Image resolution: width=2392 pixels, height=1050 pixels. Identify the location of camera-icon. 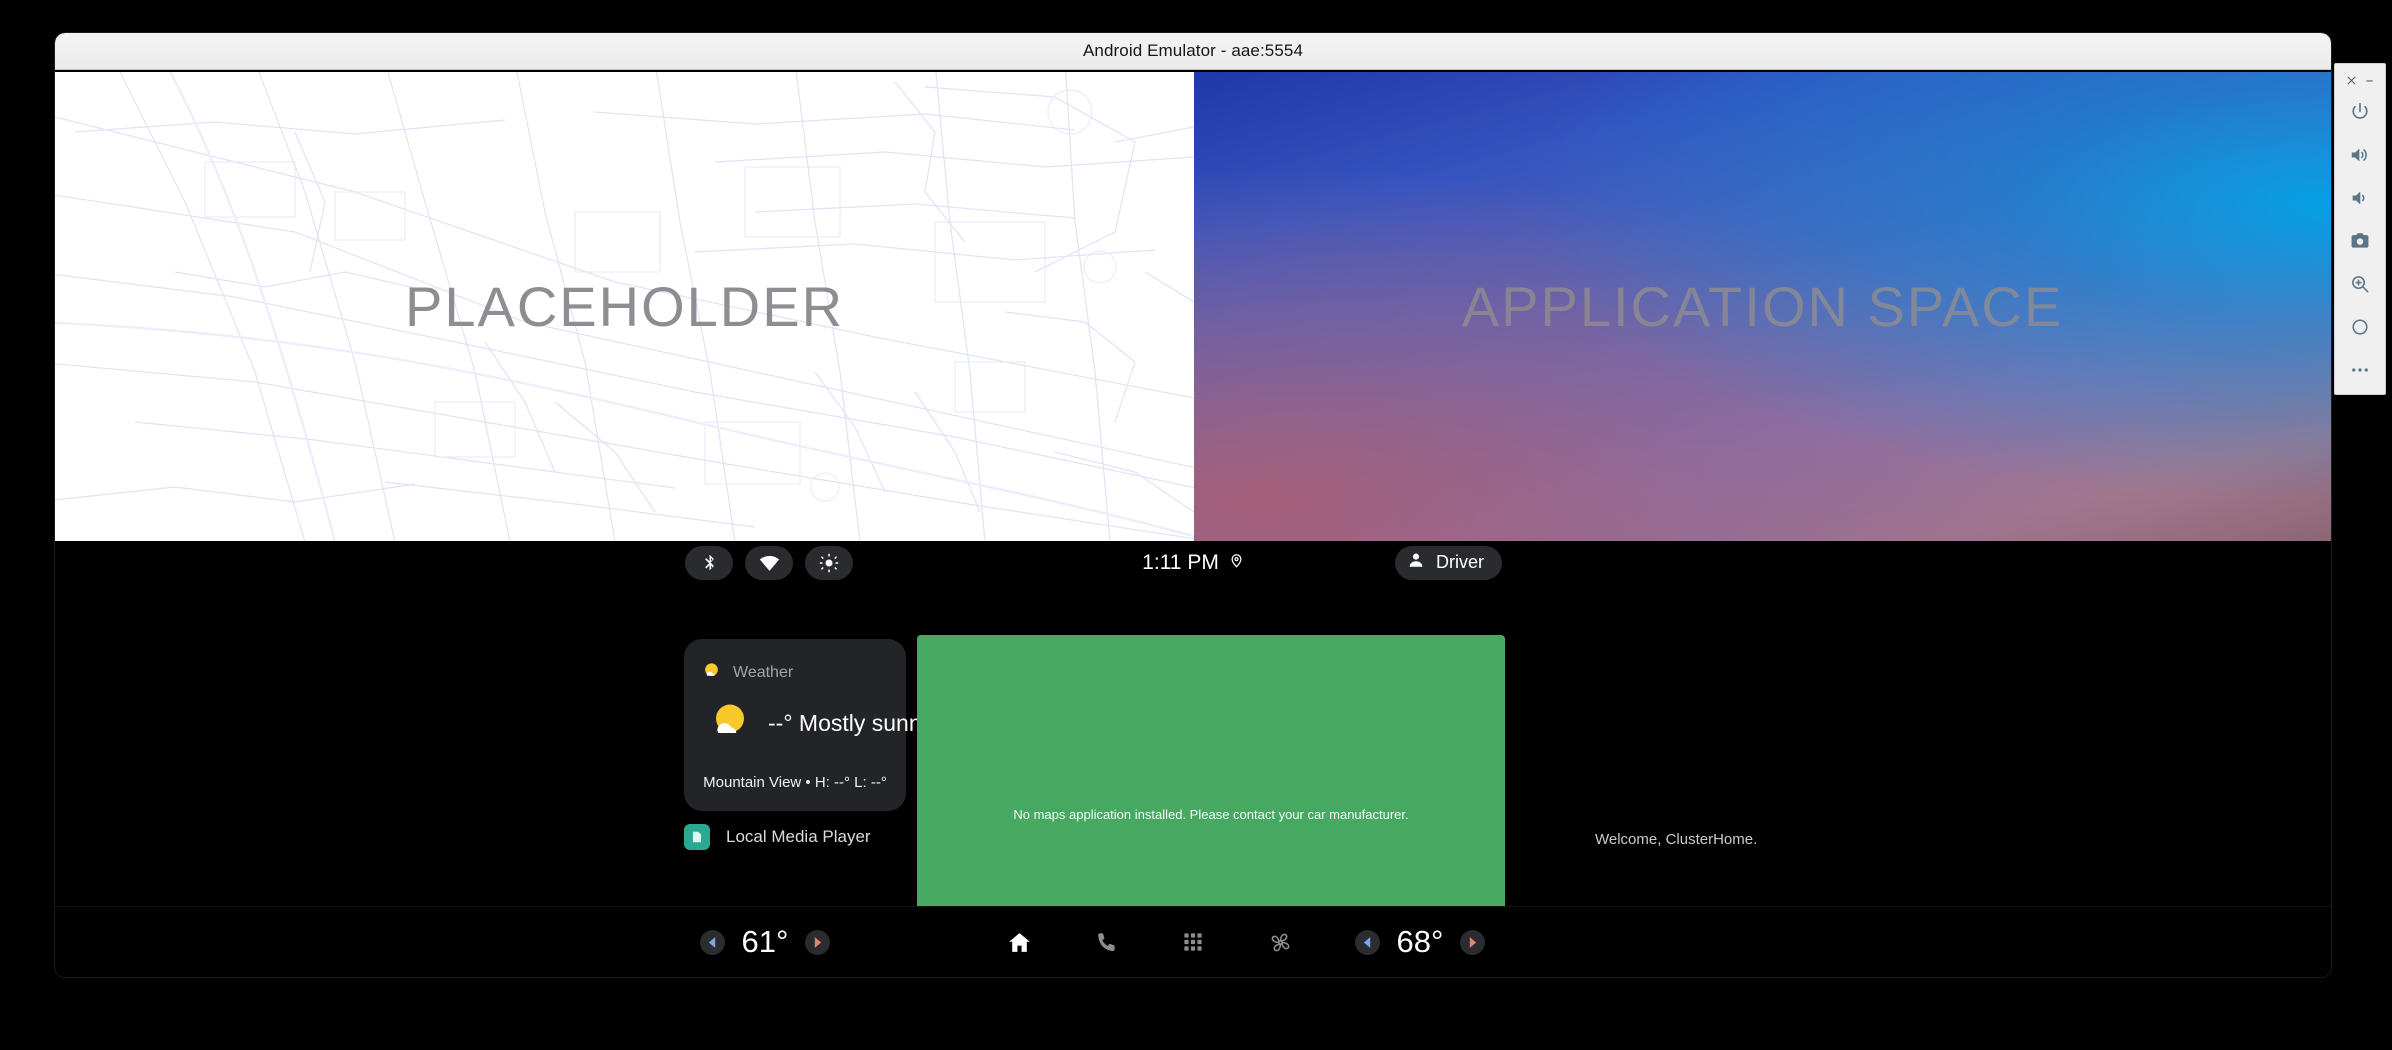
(2360, 241).